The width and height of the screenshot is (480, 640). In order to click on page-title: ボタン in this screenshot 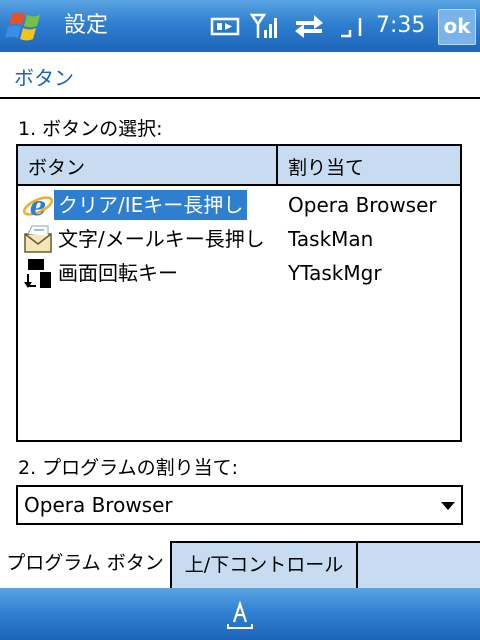, I will do `click(44, 78)`.